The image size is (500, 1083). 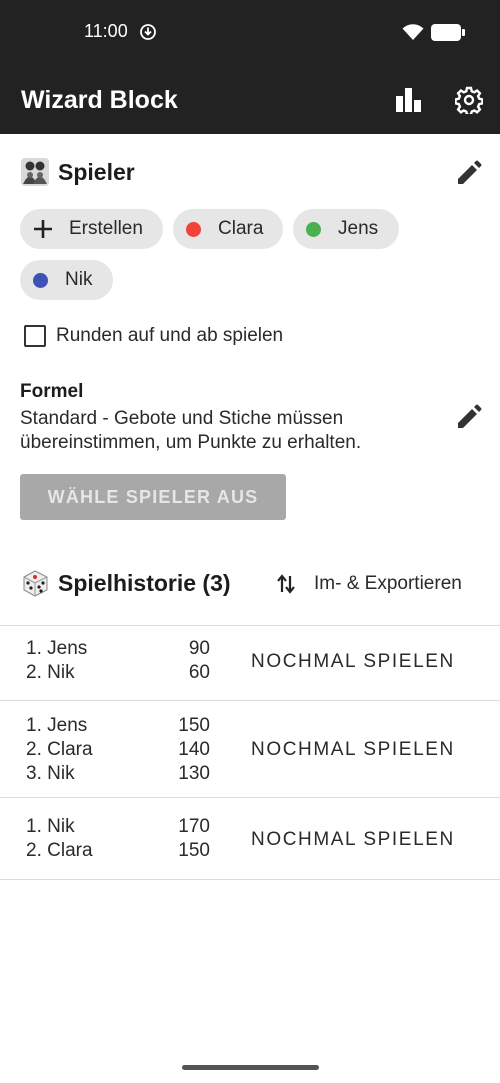 I want to click on players-section-title: Spieler, so click(x=77, y=172).